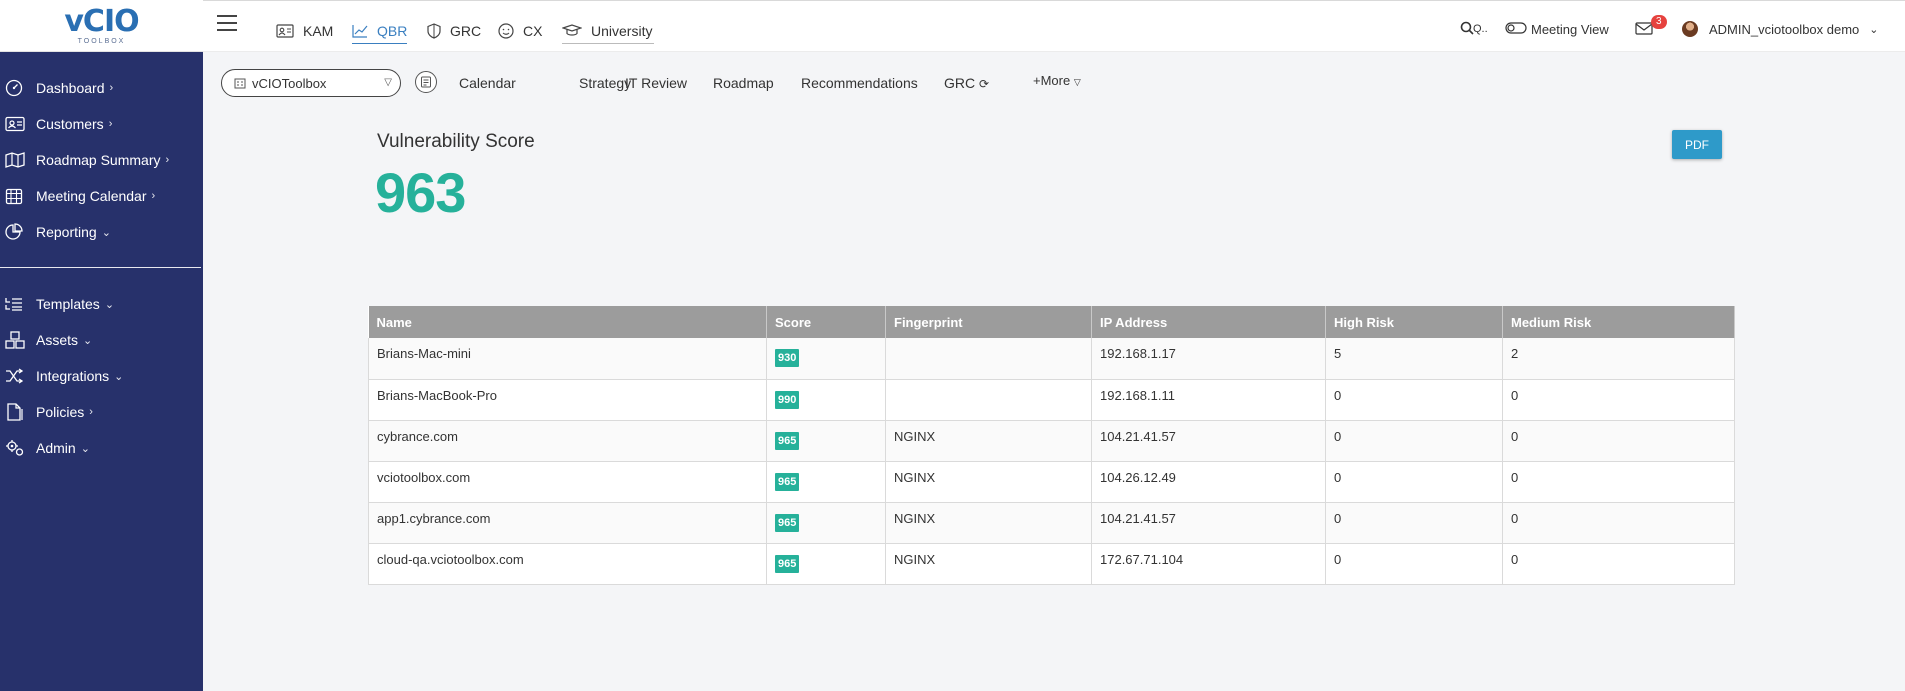 Image resolution: width=1905 pixels, height=691 pixels. Describe the element at coordinates (101, 412) in the screenshot. I see `sidebar-item-policies: Policies ›` at that location.